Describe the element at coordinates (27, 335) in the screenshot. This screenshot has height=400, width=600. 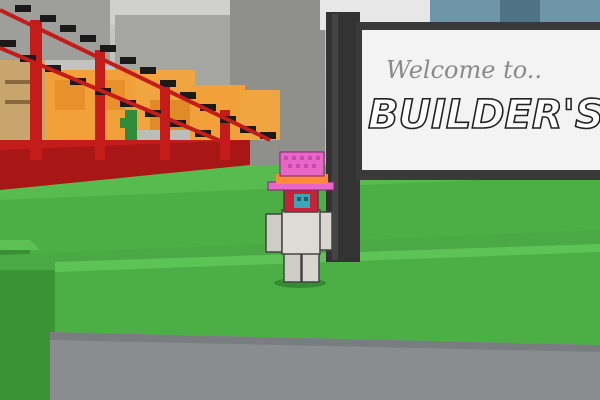
I see `platform-left-side` at that location.